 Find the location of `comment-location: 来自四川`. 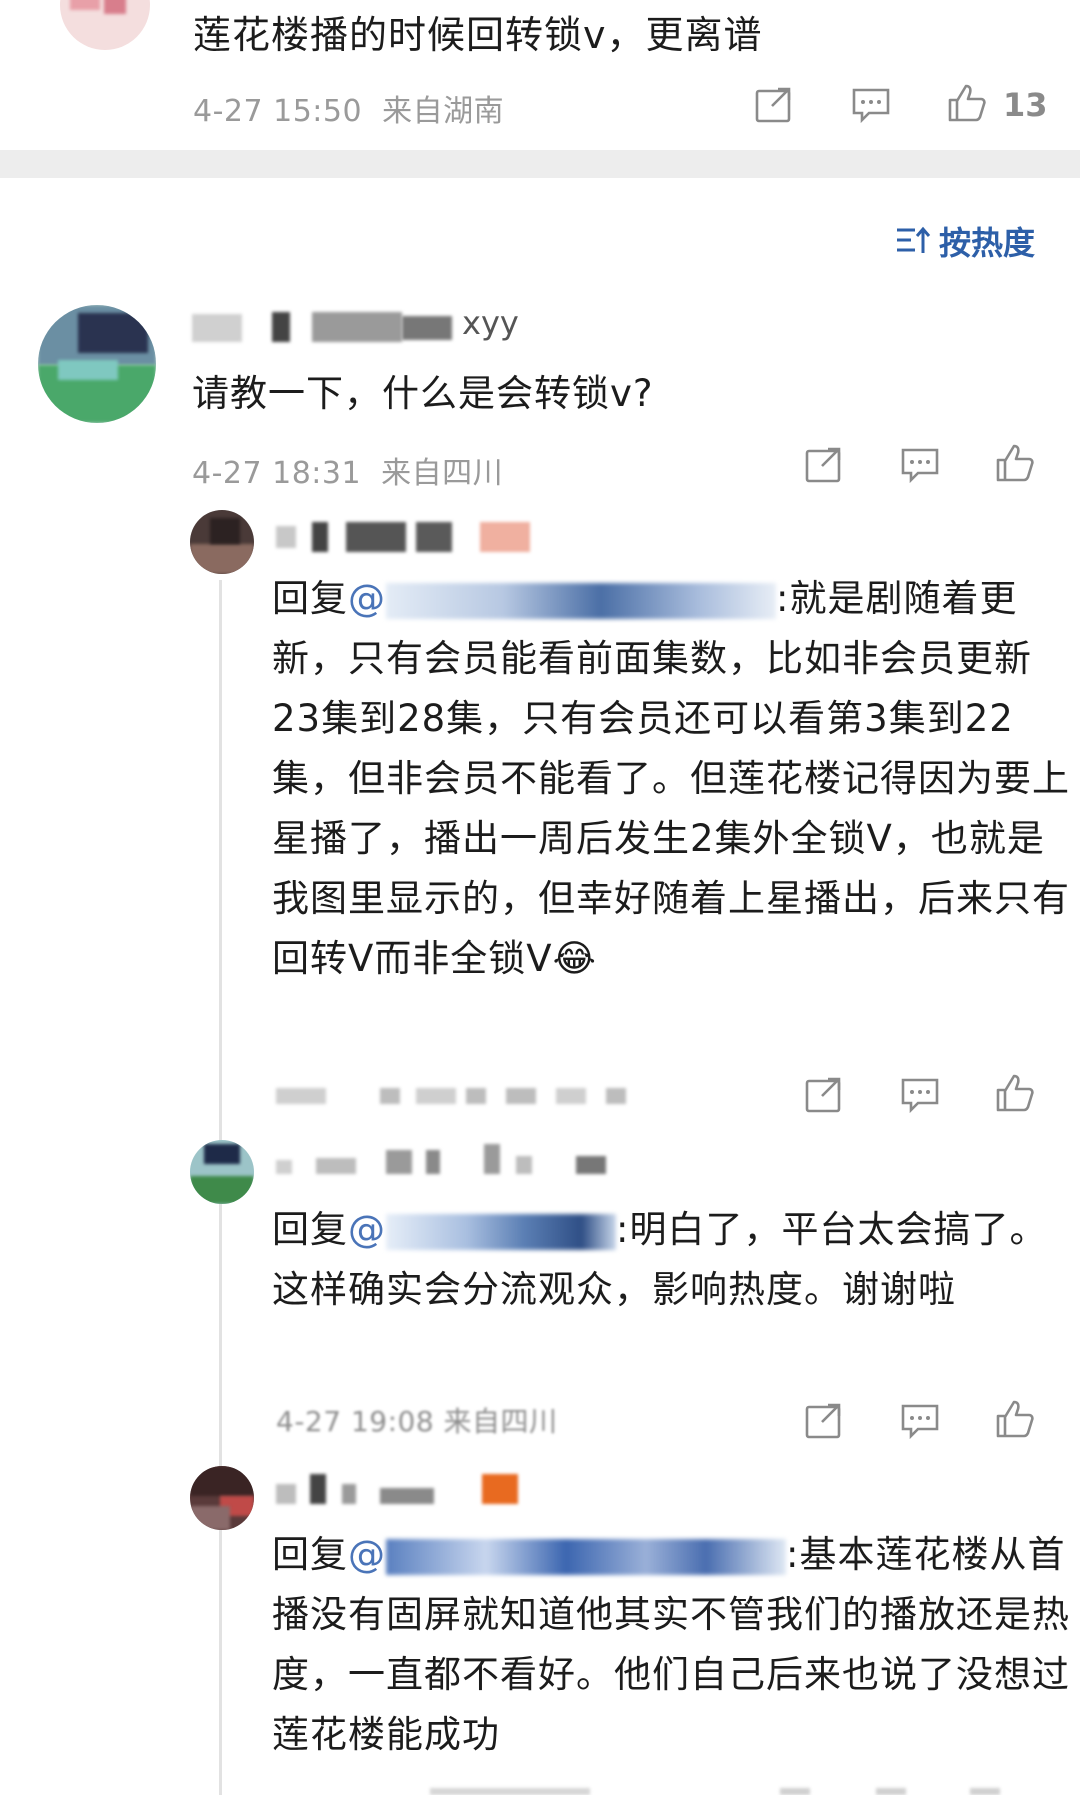

comment-location: 来自四川 is located at coordinates (442, 473).